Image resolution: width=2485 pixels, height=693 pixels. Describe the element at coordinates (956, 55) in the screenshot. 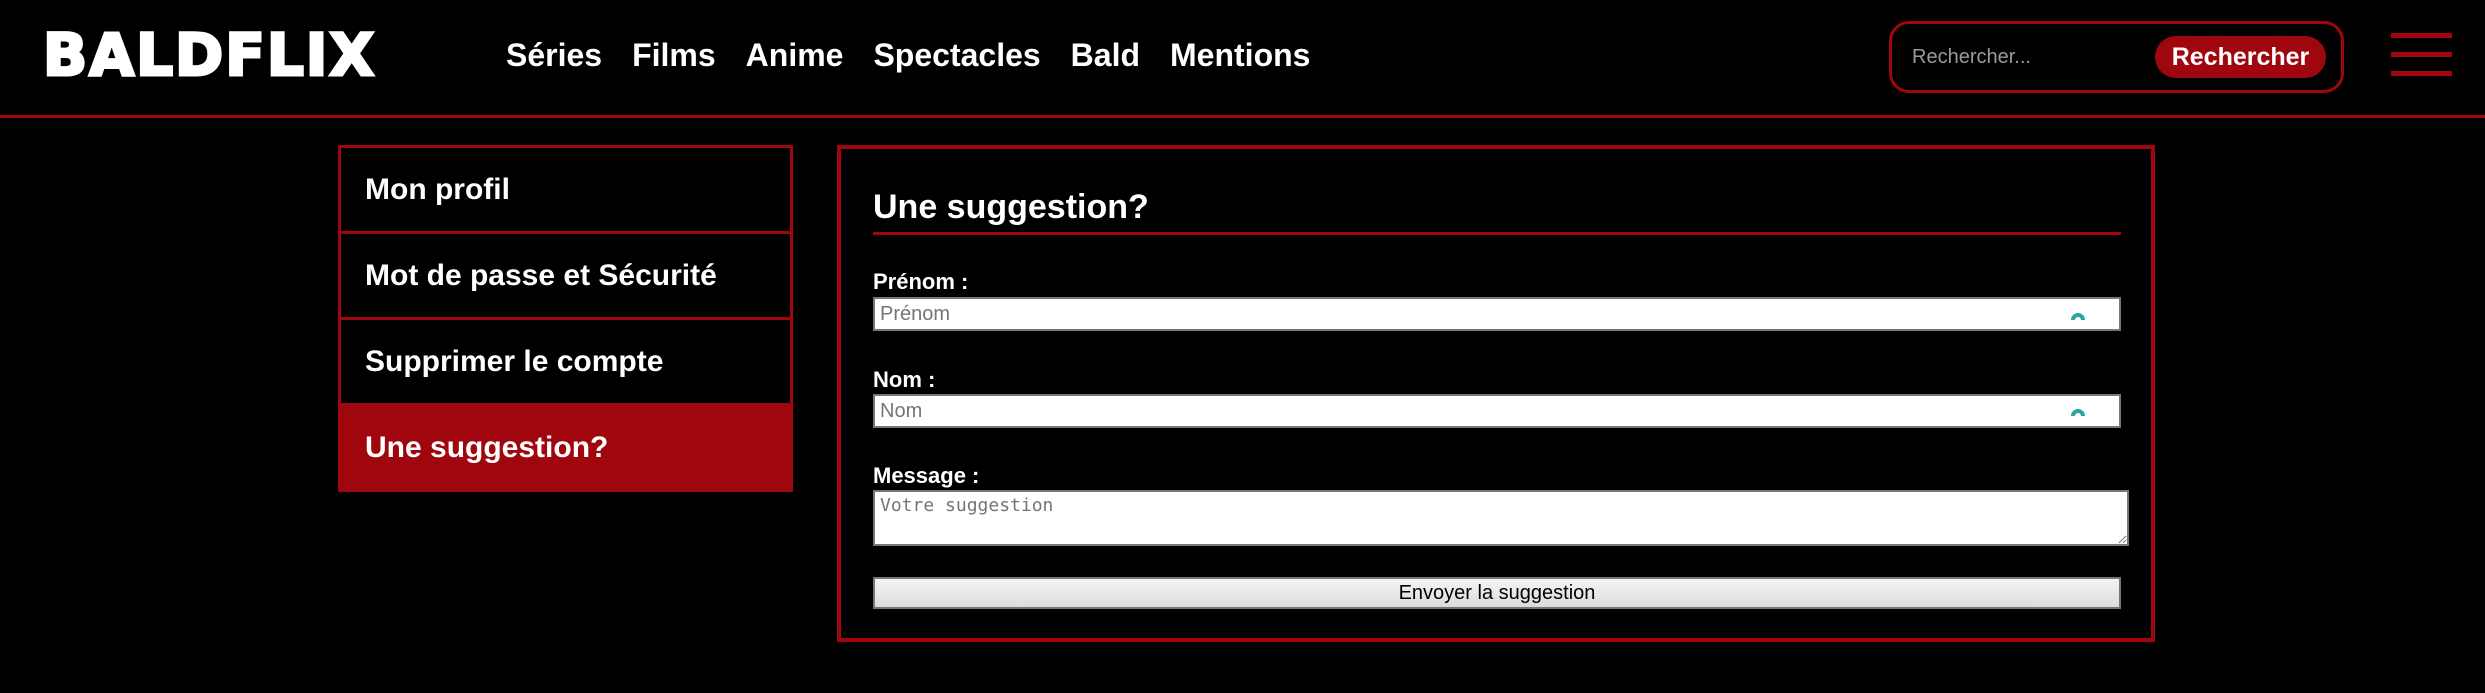

I see `nav-link-spectacles: Spectacles` at that location.